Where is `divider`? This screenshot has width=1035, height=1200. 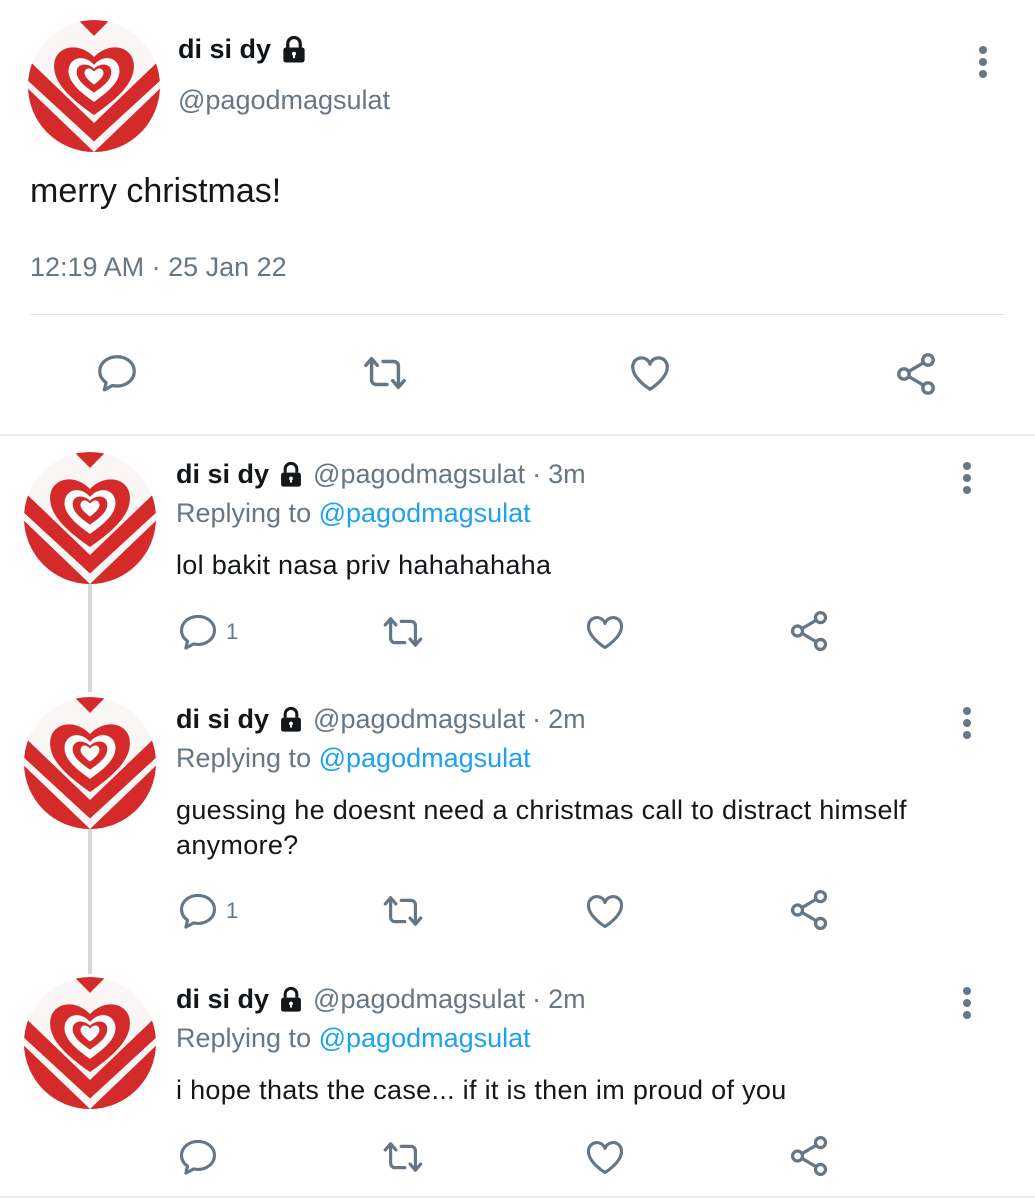
divider is located at coordinates (517, 314).